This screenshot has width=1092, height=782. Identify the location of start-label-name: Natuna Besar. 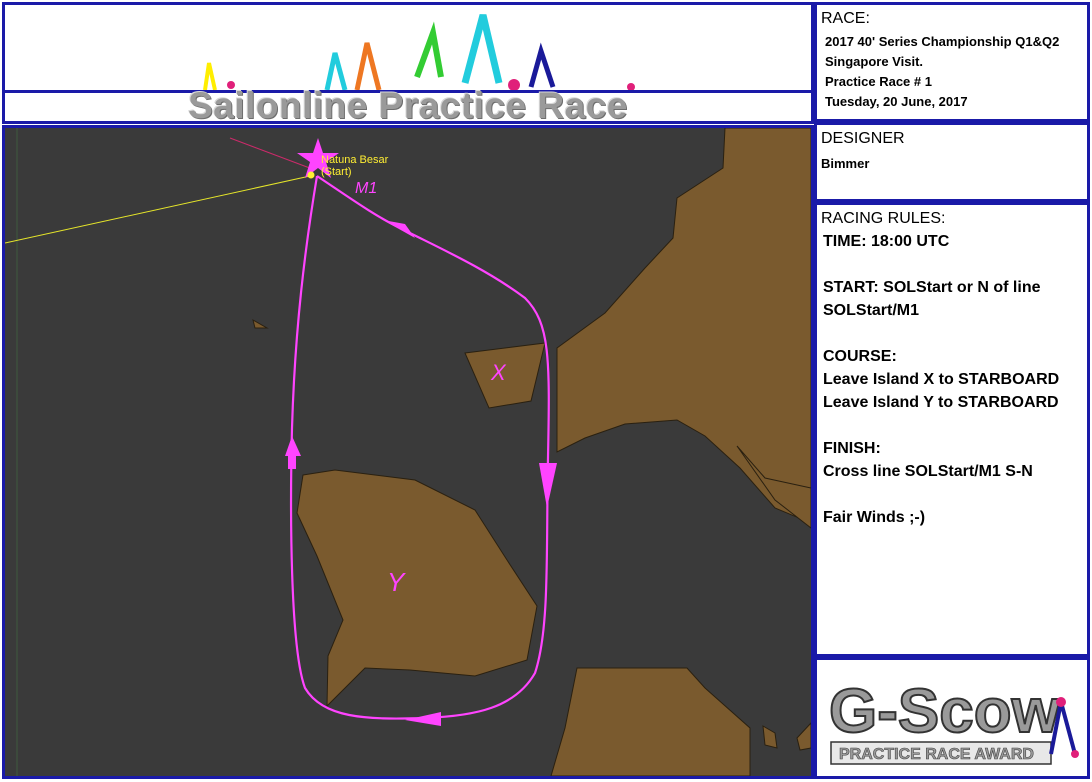
(355, 160).